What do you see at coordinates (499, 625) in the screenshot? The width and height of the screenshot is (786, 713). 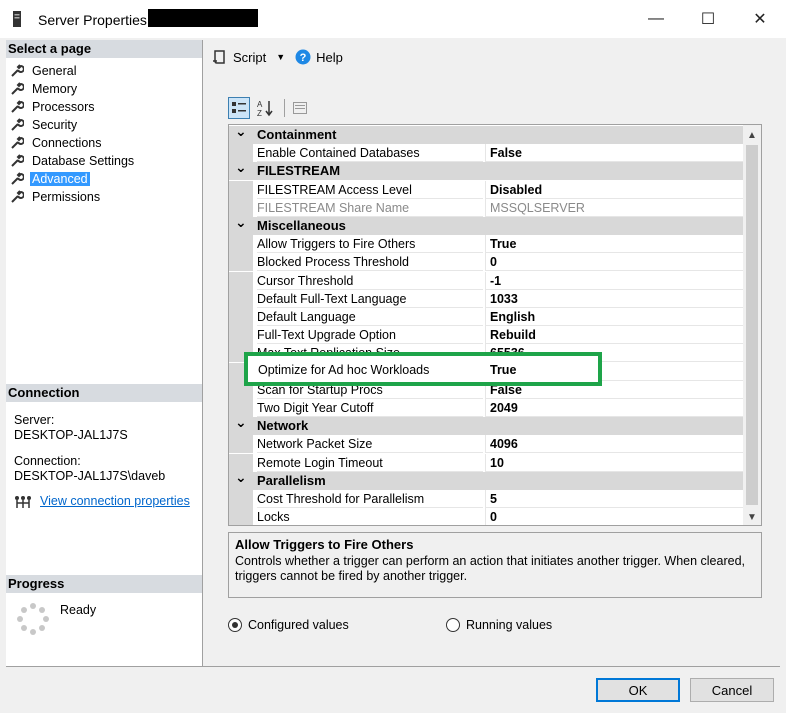 I see `running-values-radio: Running values` at bounding box center [499, 625].